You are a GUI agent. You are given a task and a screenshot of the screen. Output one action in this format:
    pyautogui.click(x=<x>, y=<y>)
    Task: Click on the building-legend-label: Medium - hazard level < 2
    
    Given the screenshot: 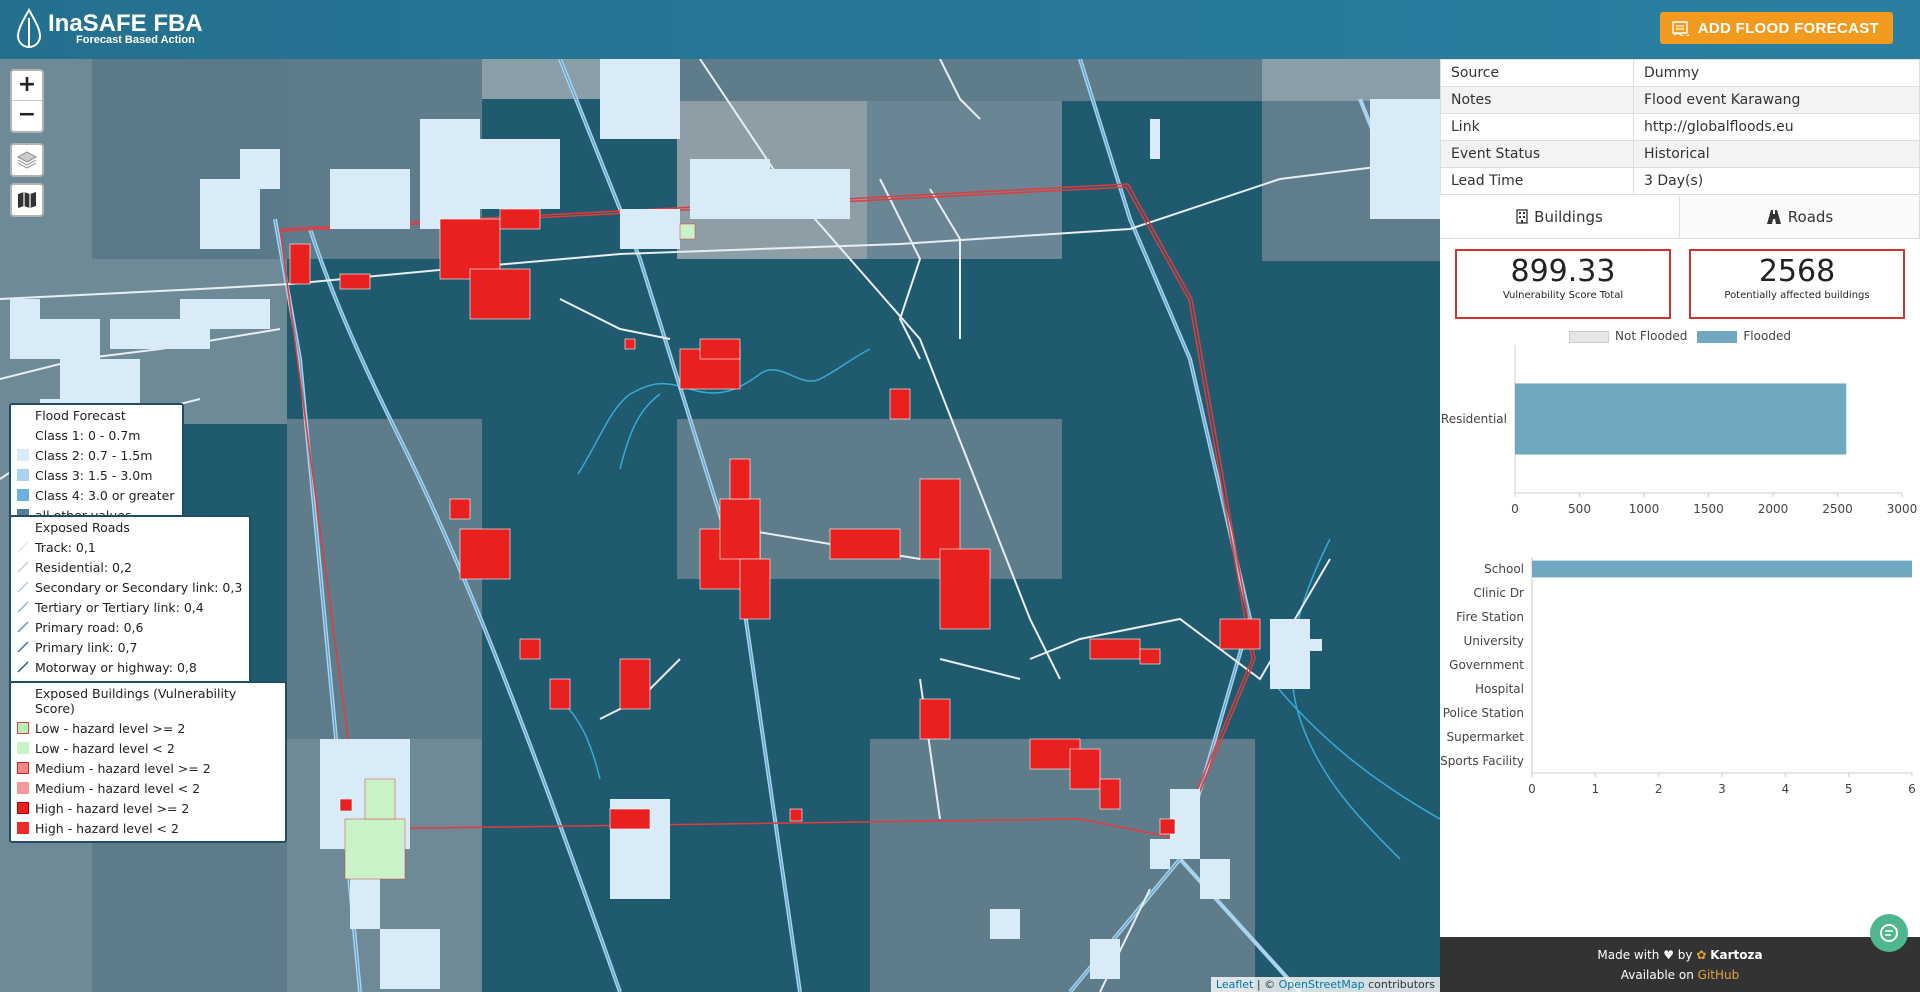 What is the action you would take?
    pyautogui.click(x=118, y=788)
    